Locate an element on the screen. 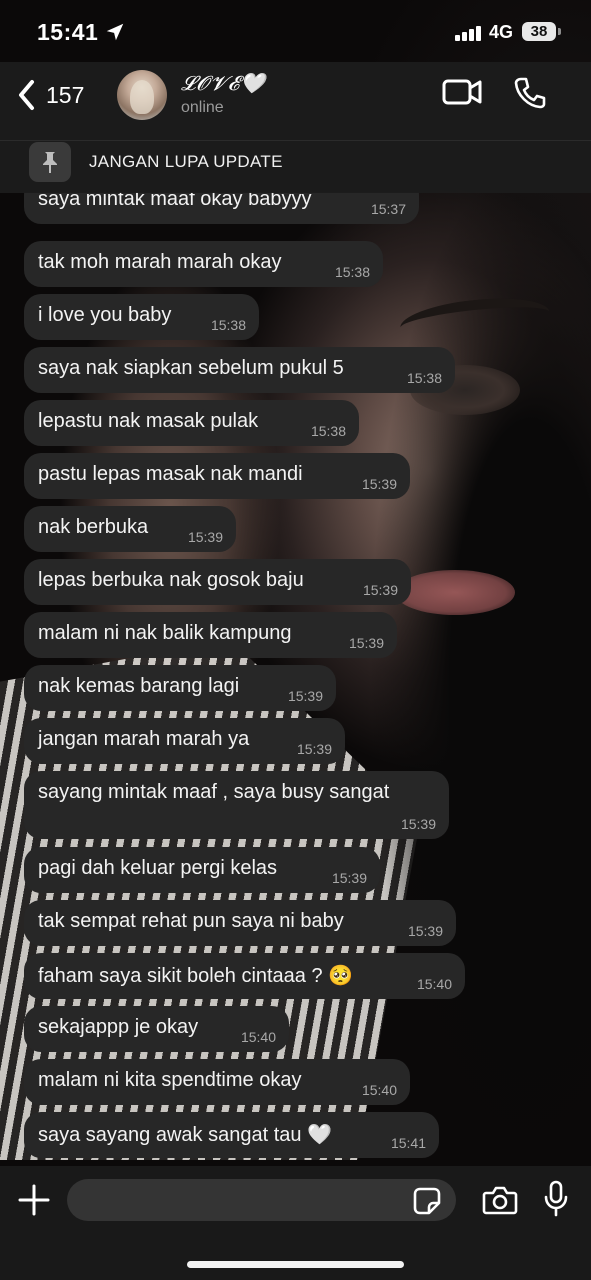 The width and height of the screenshot is (591, 1280). status-time: 15:41 is located at coordinates (68, 32).